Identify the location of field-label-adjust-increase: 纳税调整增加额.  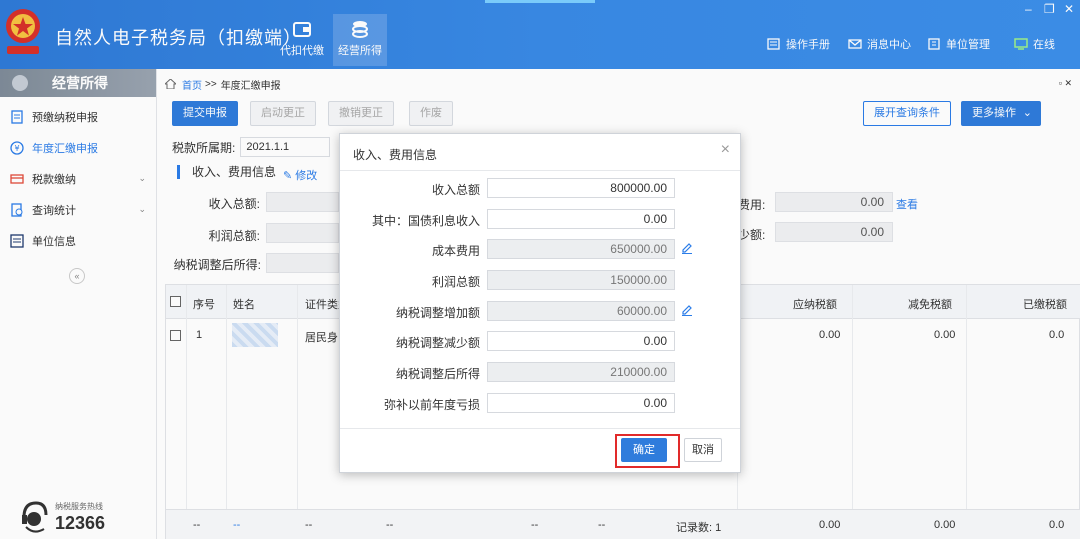
(437, 313).